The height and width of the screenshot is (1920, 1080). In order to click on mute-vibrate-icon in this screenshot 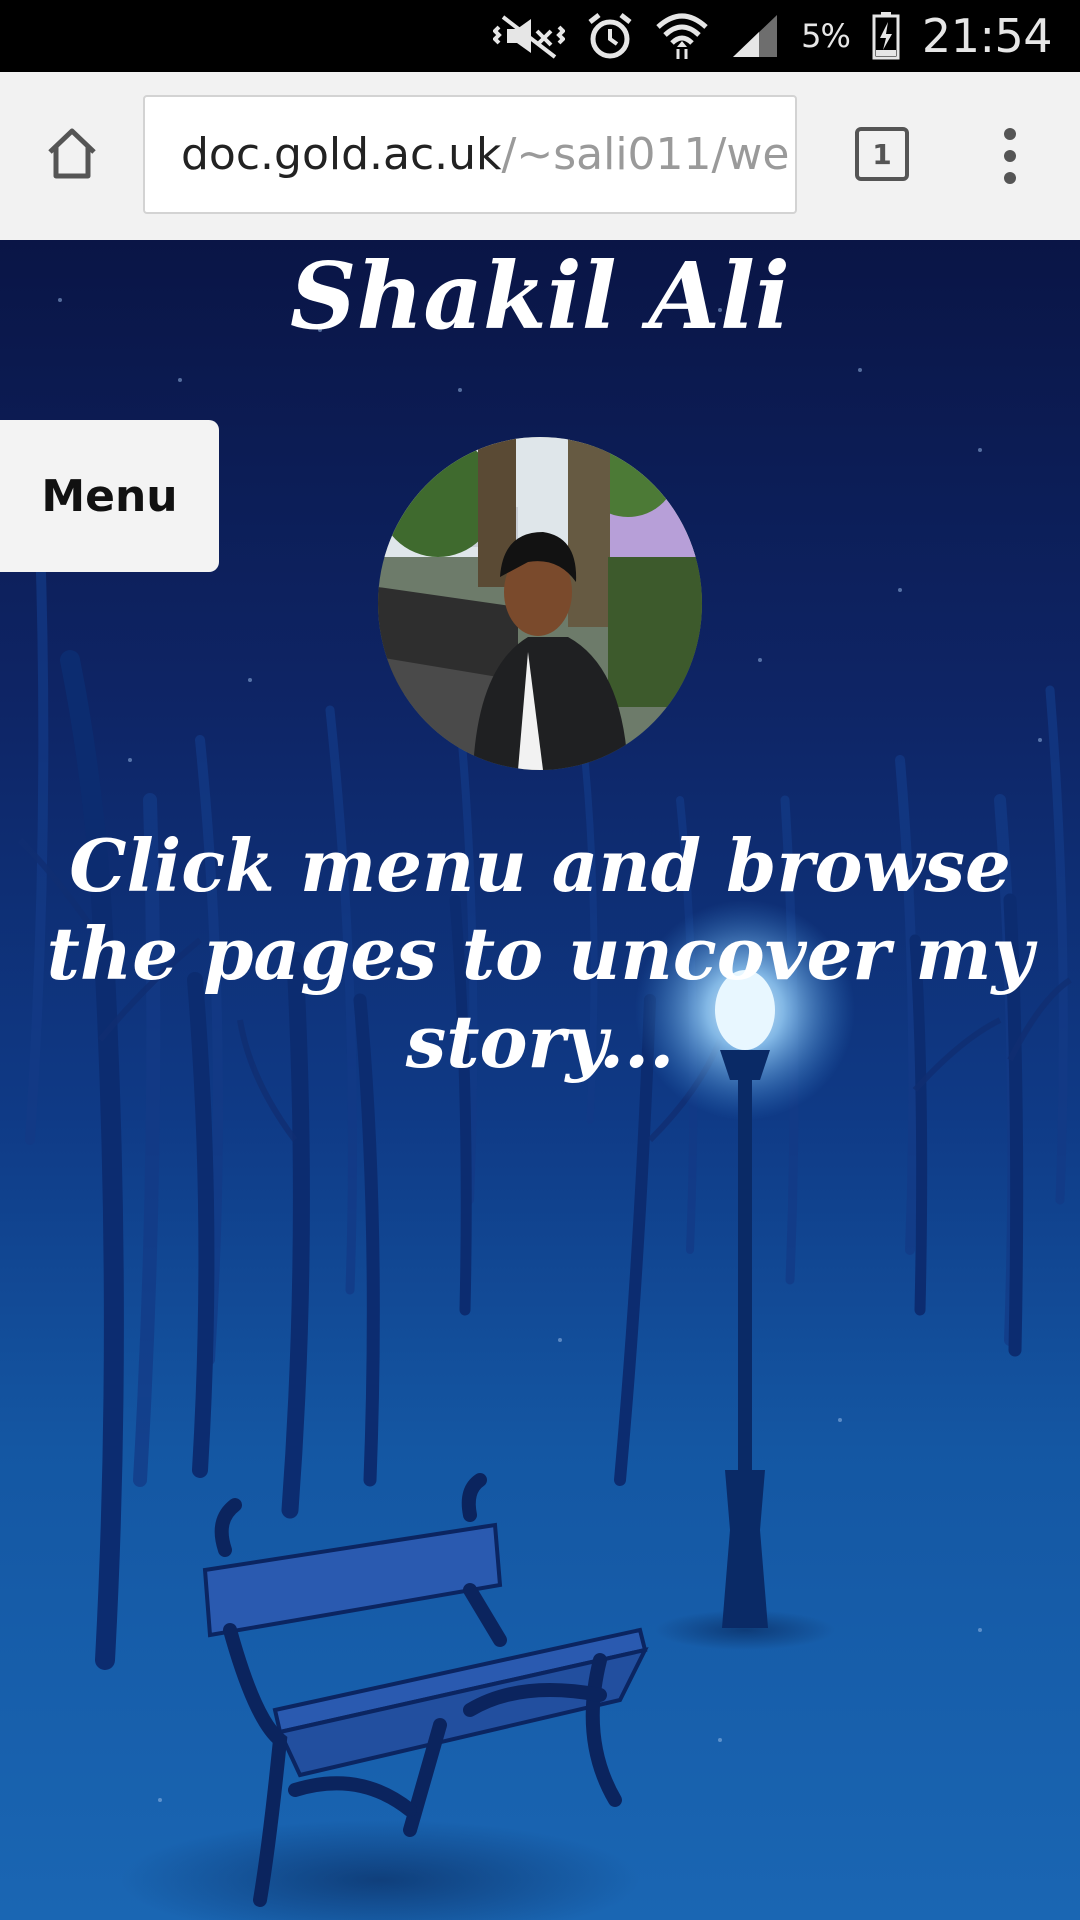, I will do `click(529, 36)`.